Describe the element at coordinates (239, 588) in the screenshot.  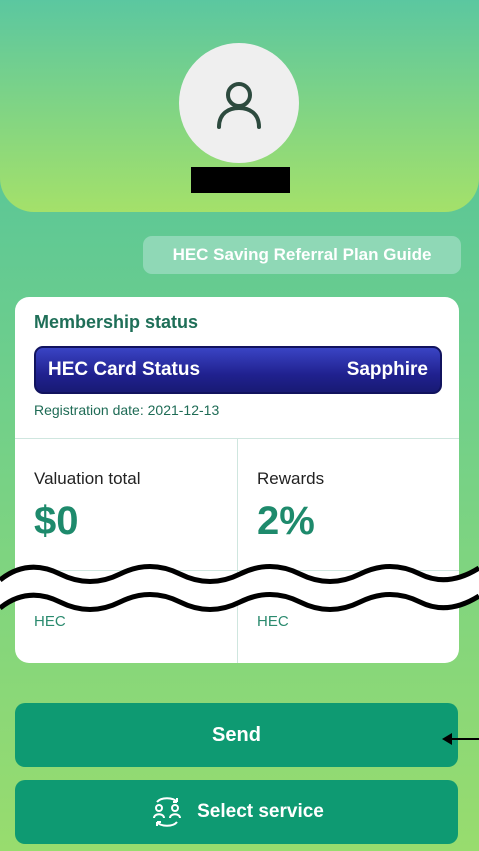
I see `cut-wave-marker` at that location.